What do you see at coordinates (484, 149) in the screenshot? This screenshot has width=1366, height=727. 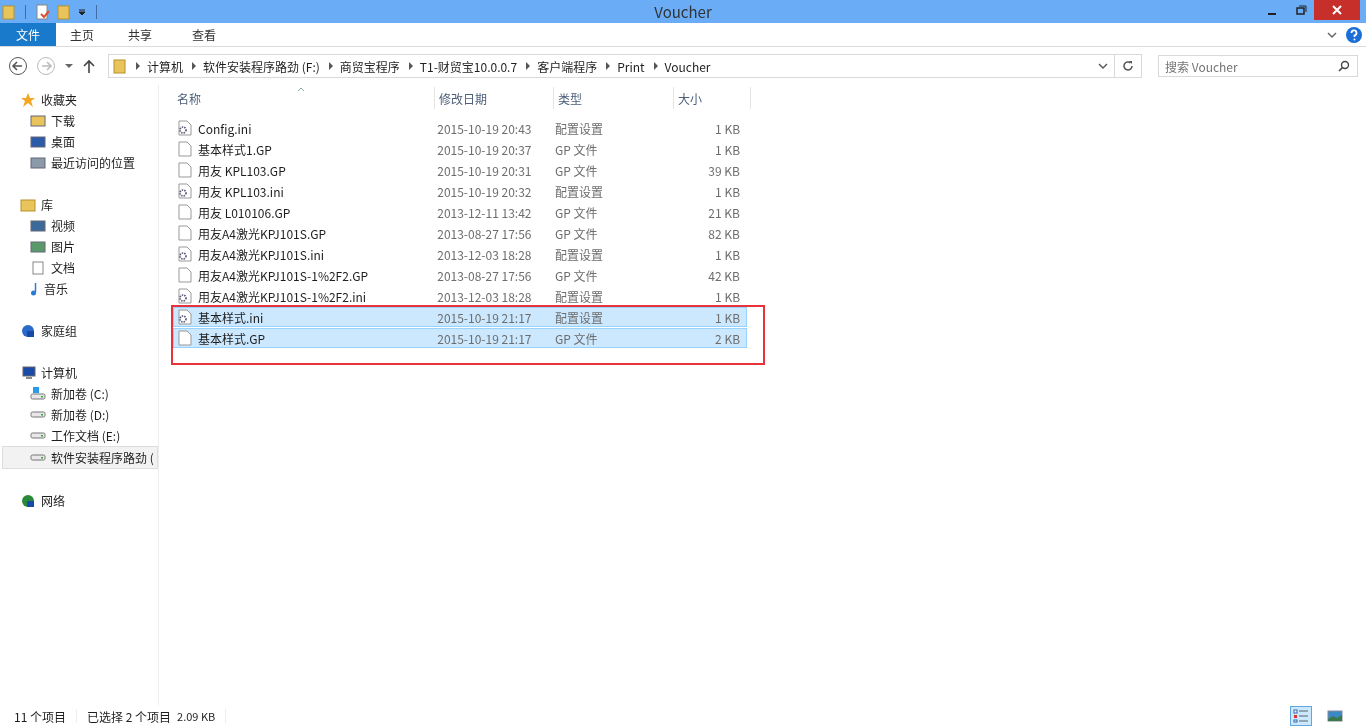 I see `table-cell-text: 2015-10-19 20:37` at bounding box center [484, 149].